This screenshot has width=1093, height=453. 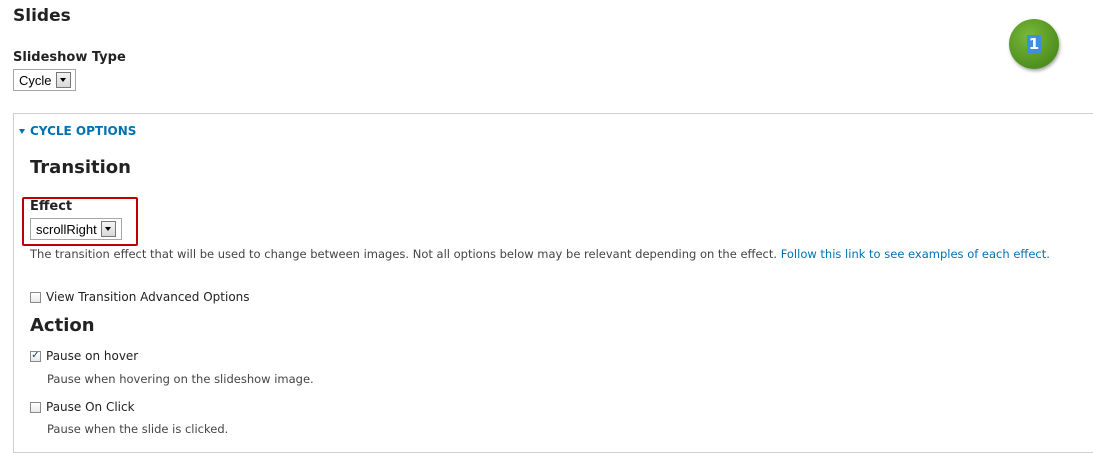 I want to click on action-heading: Action, so click(x=62, y=325).